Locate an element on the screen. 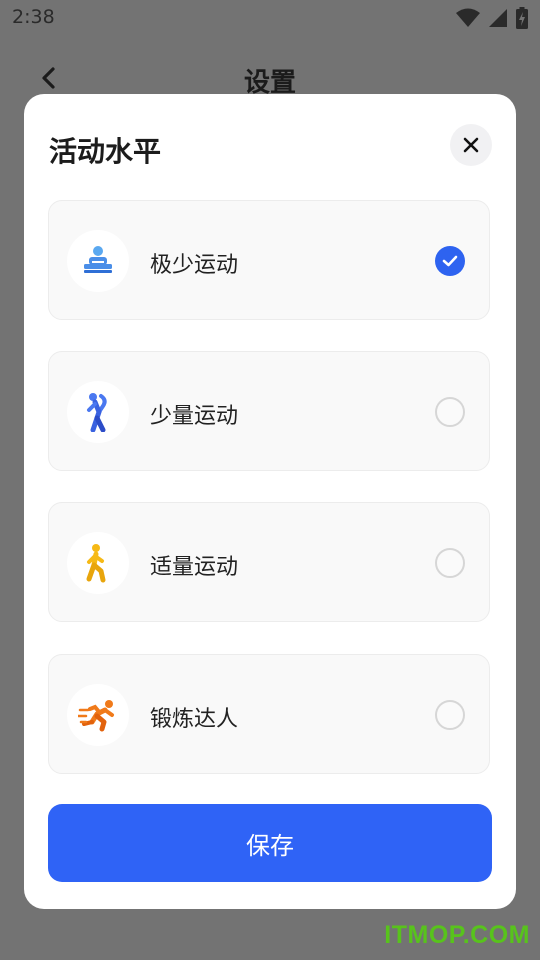  walking-person-icon is located at coordinates (96, 563).